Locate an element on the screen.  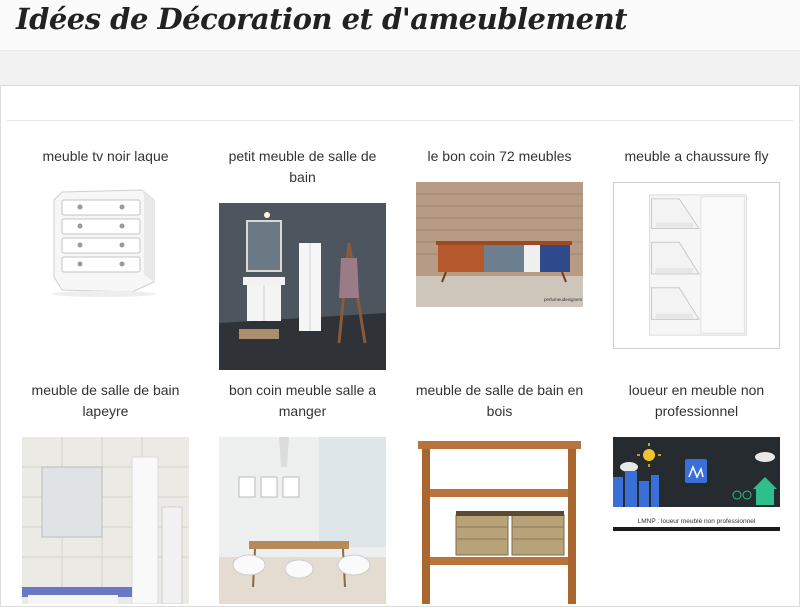
card-title: meuble de salle de bain en bois is located at coordinates (499, 401).